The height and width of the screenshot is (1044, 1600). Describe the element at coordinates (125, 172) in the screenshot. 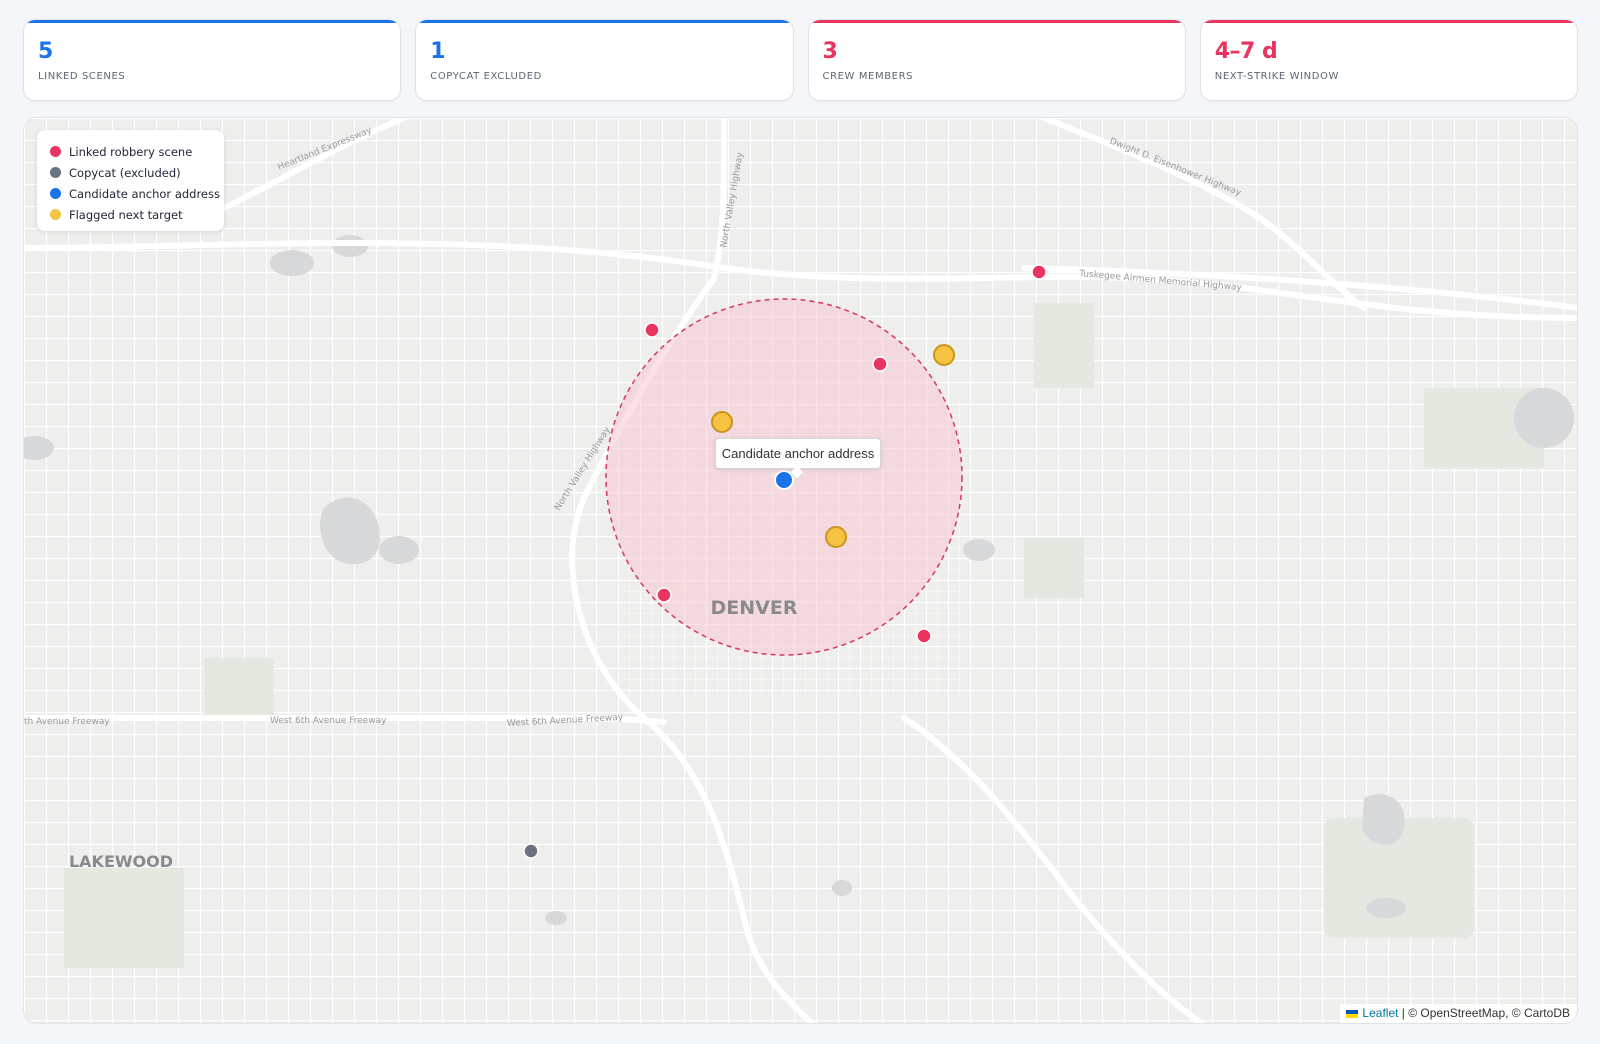

I see `legend-label: Copycat (excluded)` at that location.